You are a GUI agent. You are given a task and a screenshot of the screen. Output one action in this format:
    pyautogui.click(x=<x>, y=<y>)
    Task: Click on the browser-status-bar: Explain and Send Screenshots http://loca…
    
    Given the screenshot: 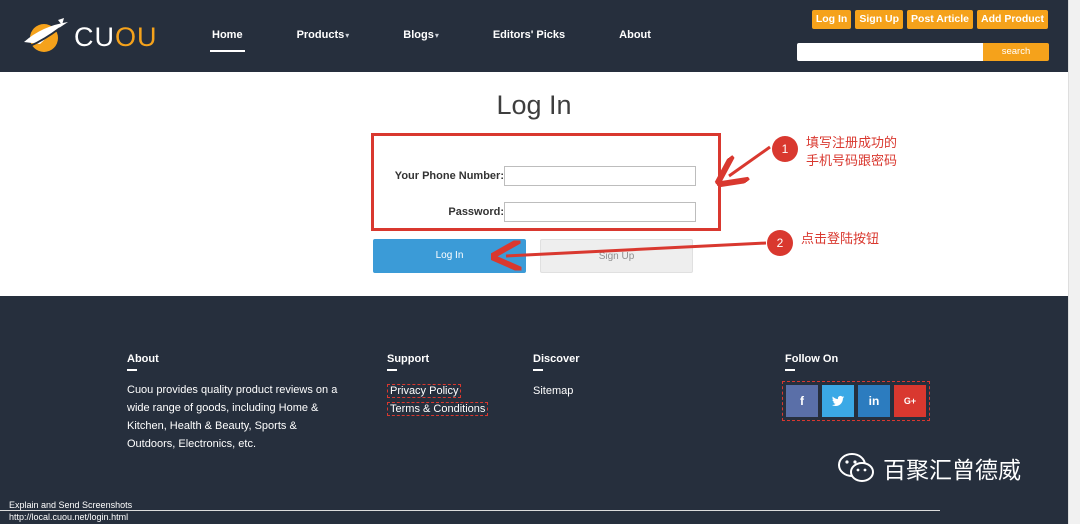 What is the action you would take?
    pyautogui.click(x=540, y=512)
    